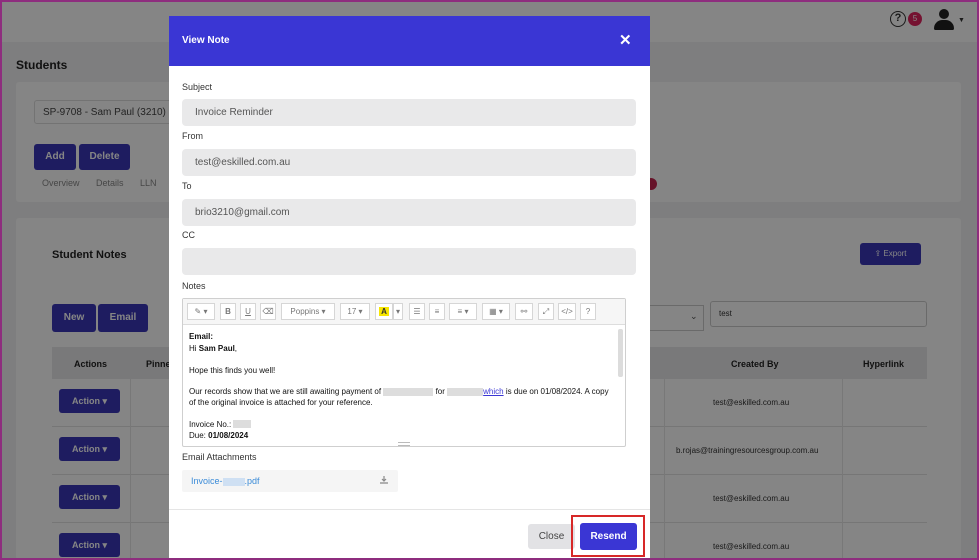  What do you see at coordinates (398, 311) in the screenshot?
I see `chevron-down-icon: ▾` at bounding box center [398, 311].